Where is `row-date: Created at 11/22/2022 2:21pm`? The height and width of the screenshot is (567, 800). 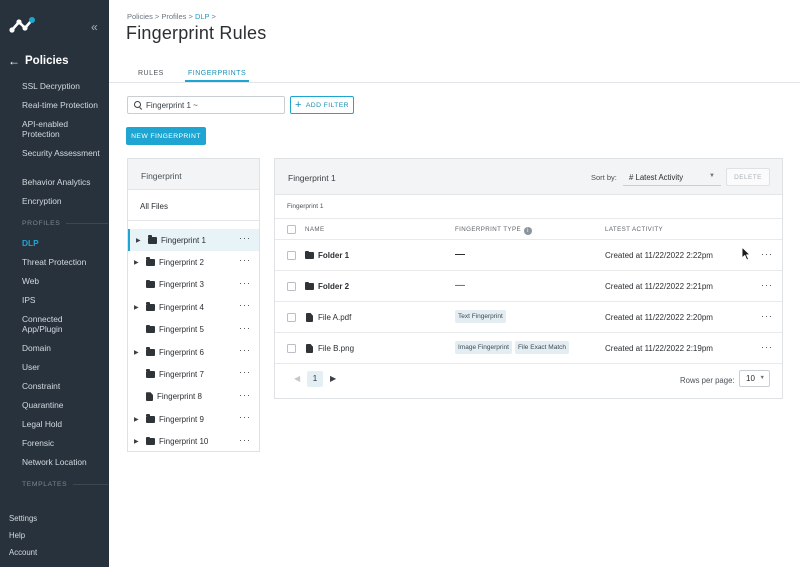
row-date: Created at 11/22/2022 2:21pm is located at coordinates (659, 286).